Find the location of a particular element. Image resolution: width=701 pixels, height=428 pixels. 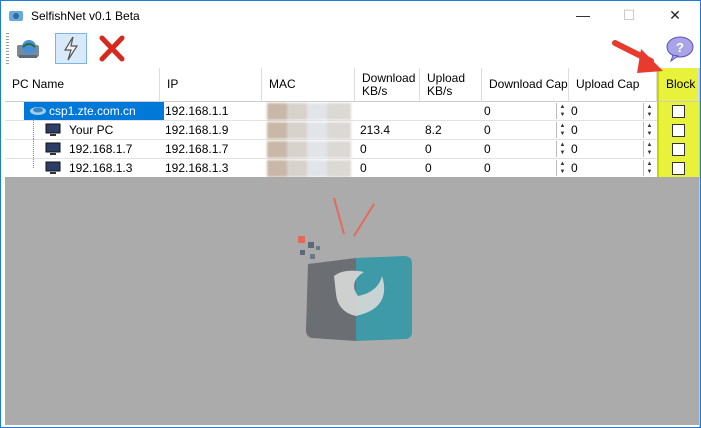

pc-name: Your PC is located at coordinates (91, 130).